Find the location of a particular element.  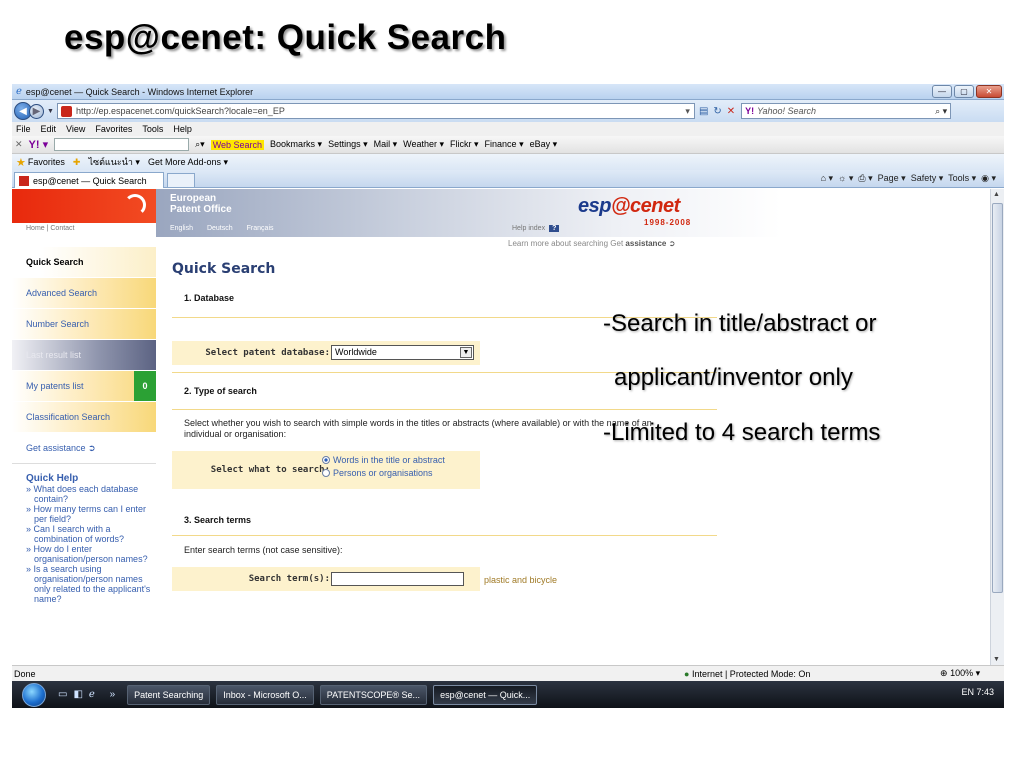

menu-file: File is located at coordinates (23, 129).